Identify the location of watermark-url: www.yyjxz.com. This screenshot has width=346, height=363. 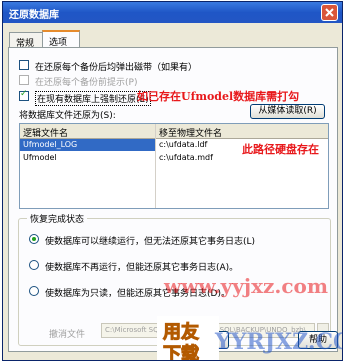
(246, 286).